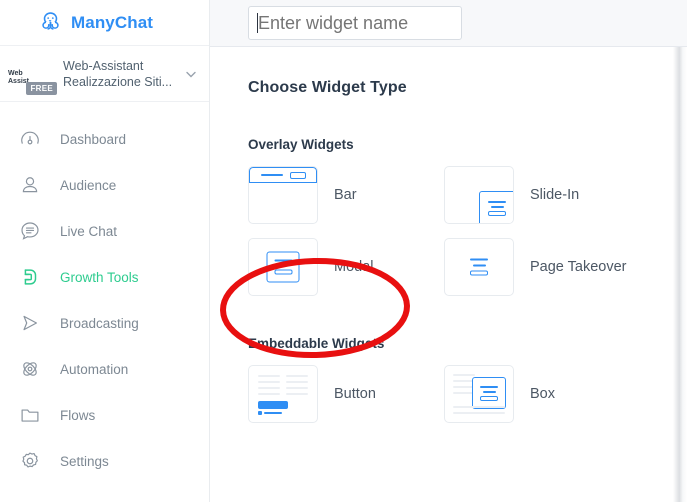  I want to click on embeddable-widgets-grid: Button Box, so click(467, 394).